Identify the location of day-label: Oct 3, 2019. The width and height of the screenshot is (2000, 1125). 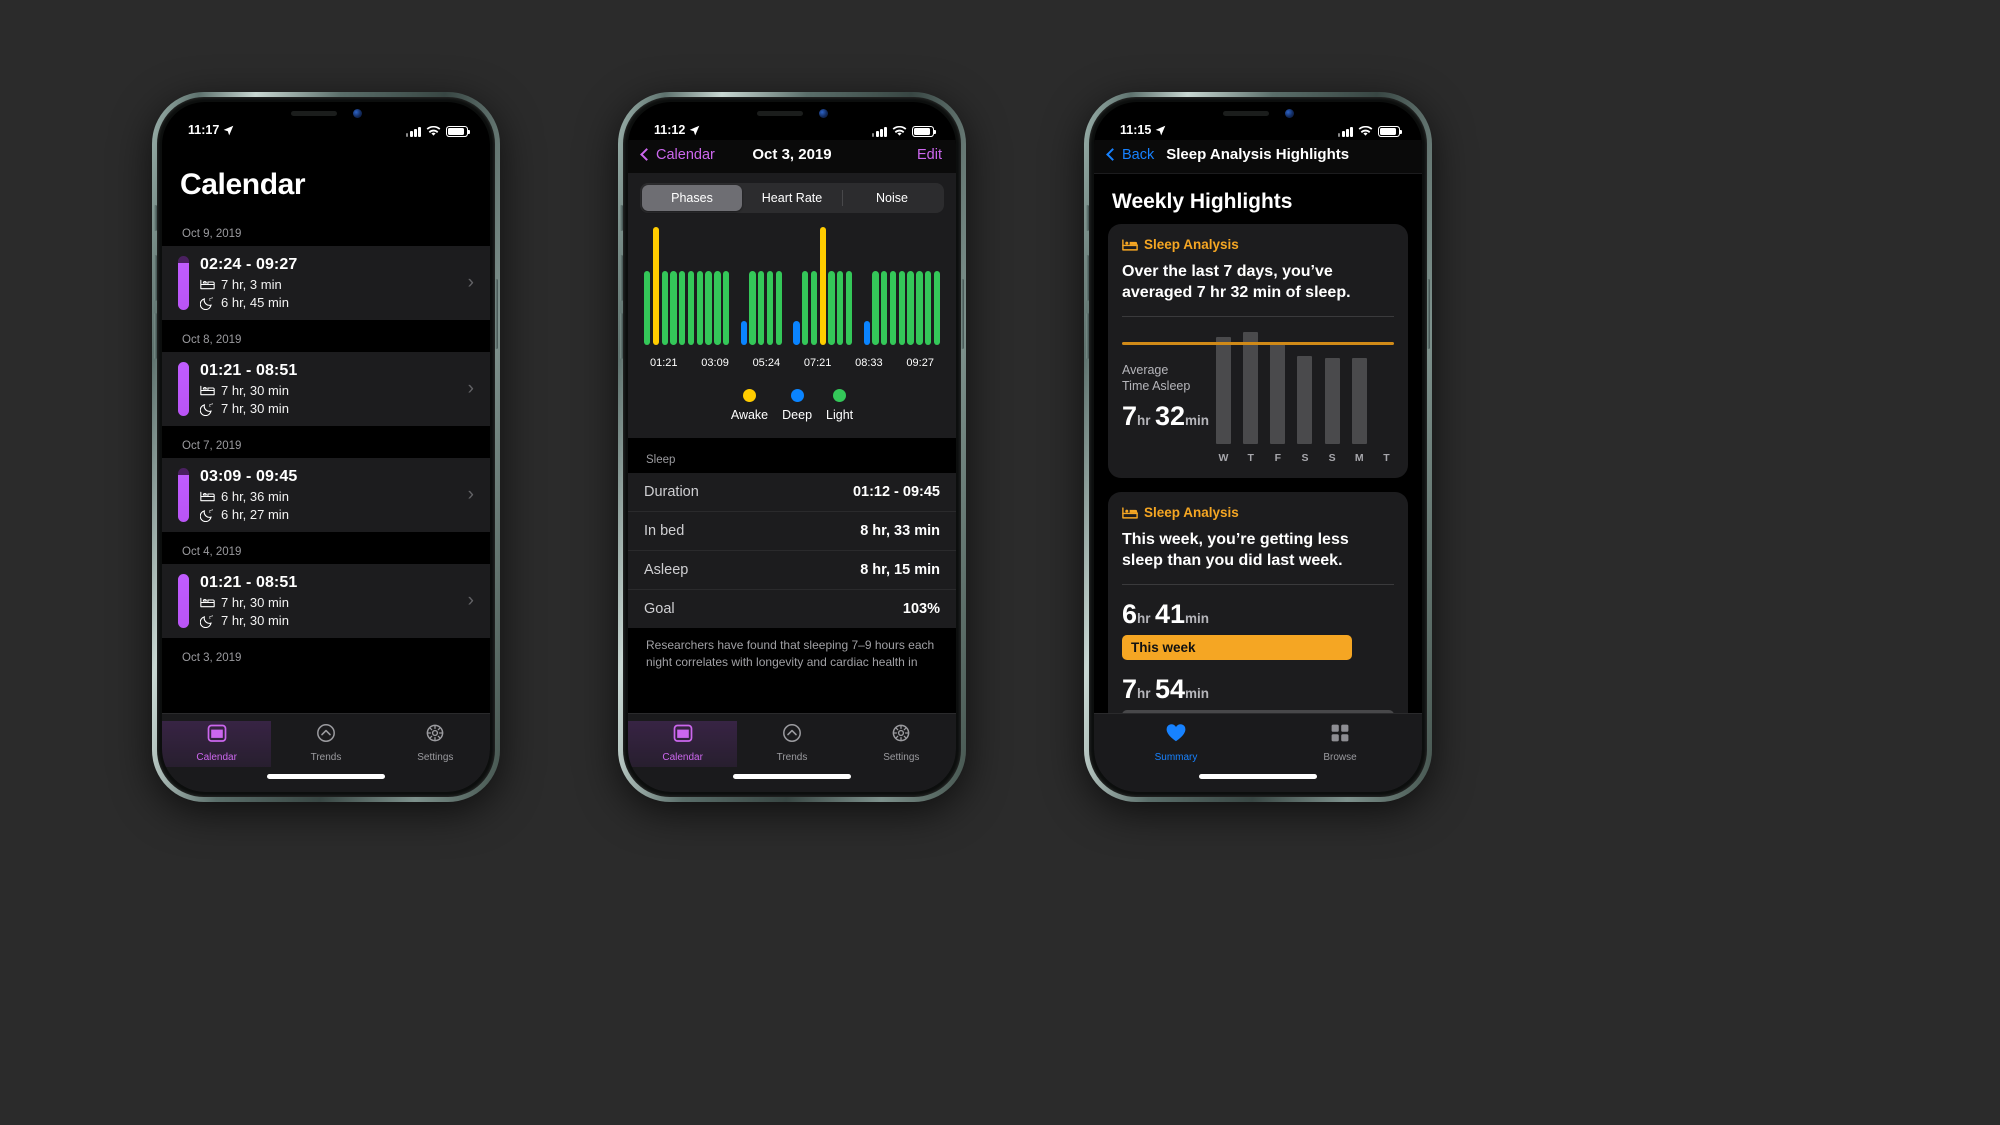
(212, 658).